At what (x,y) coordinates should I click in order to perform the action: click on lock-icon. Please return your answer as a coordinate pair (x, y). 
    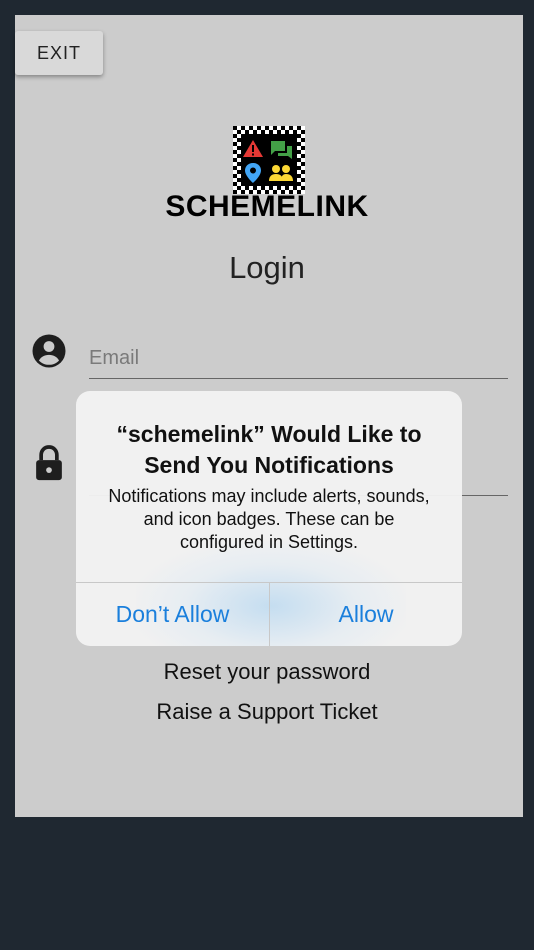
    Looking at the image, I should click on (49, 463).